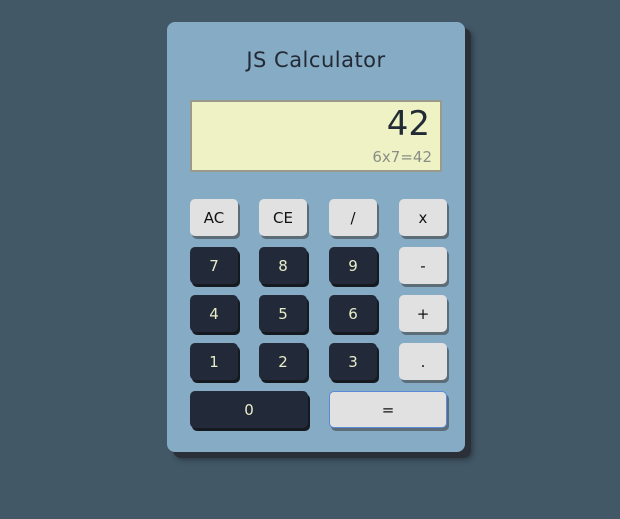  What do you see at coordinates (423, 313) in the screenshot?
I see `add-button: +` at bounding box center [423, 313].